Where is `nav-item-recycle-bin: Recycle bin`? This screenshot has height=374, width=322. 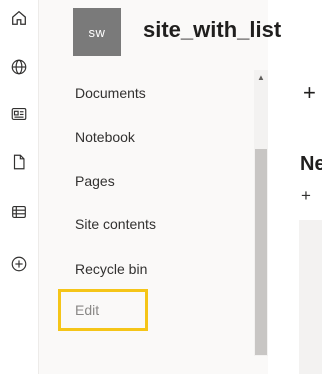 nav-item-recycle-bin: Recycle bin is located at coordinates (111, 269).